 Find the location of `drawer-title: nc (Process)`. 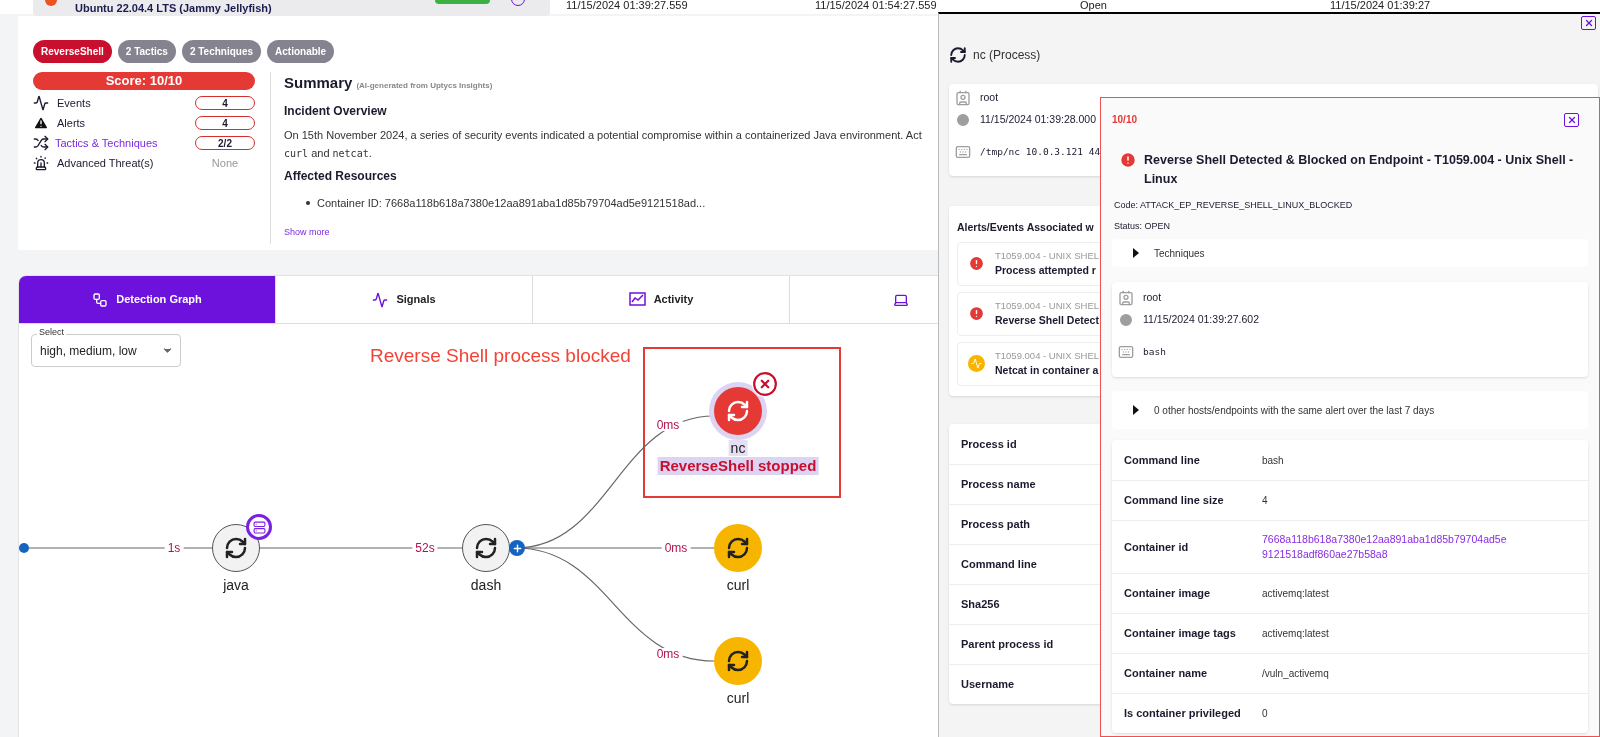

drawer-title: nc (Process) is located at coordinates (1007, 55).